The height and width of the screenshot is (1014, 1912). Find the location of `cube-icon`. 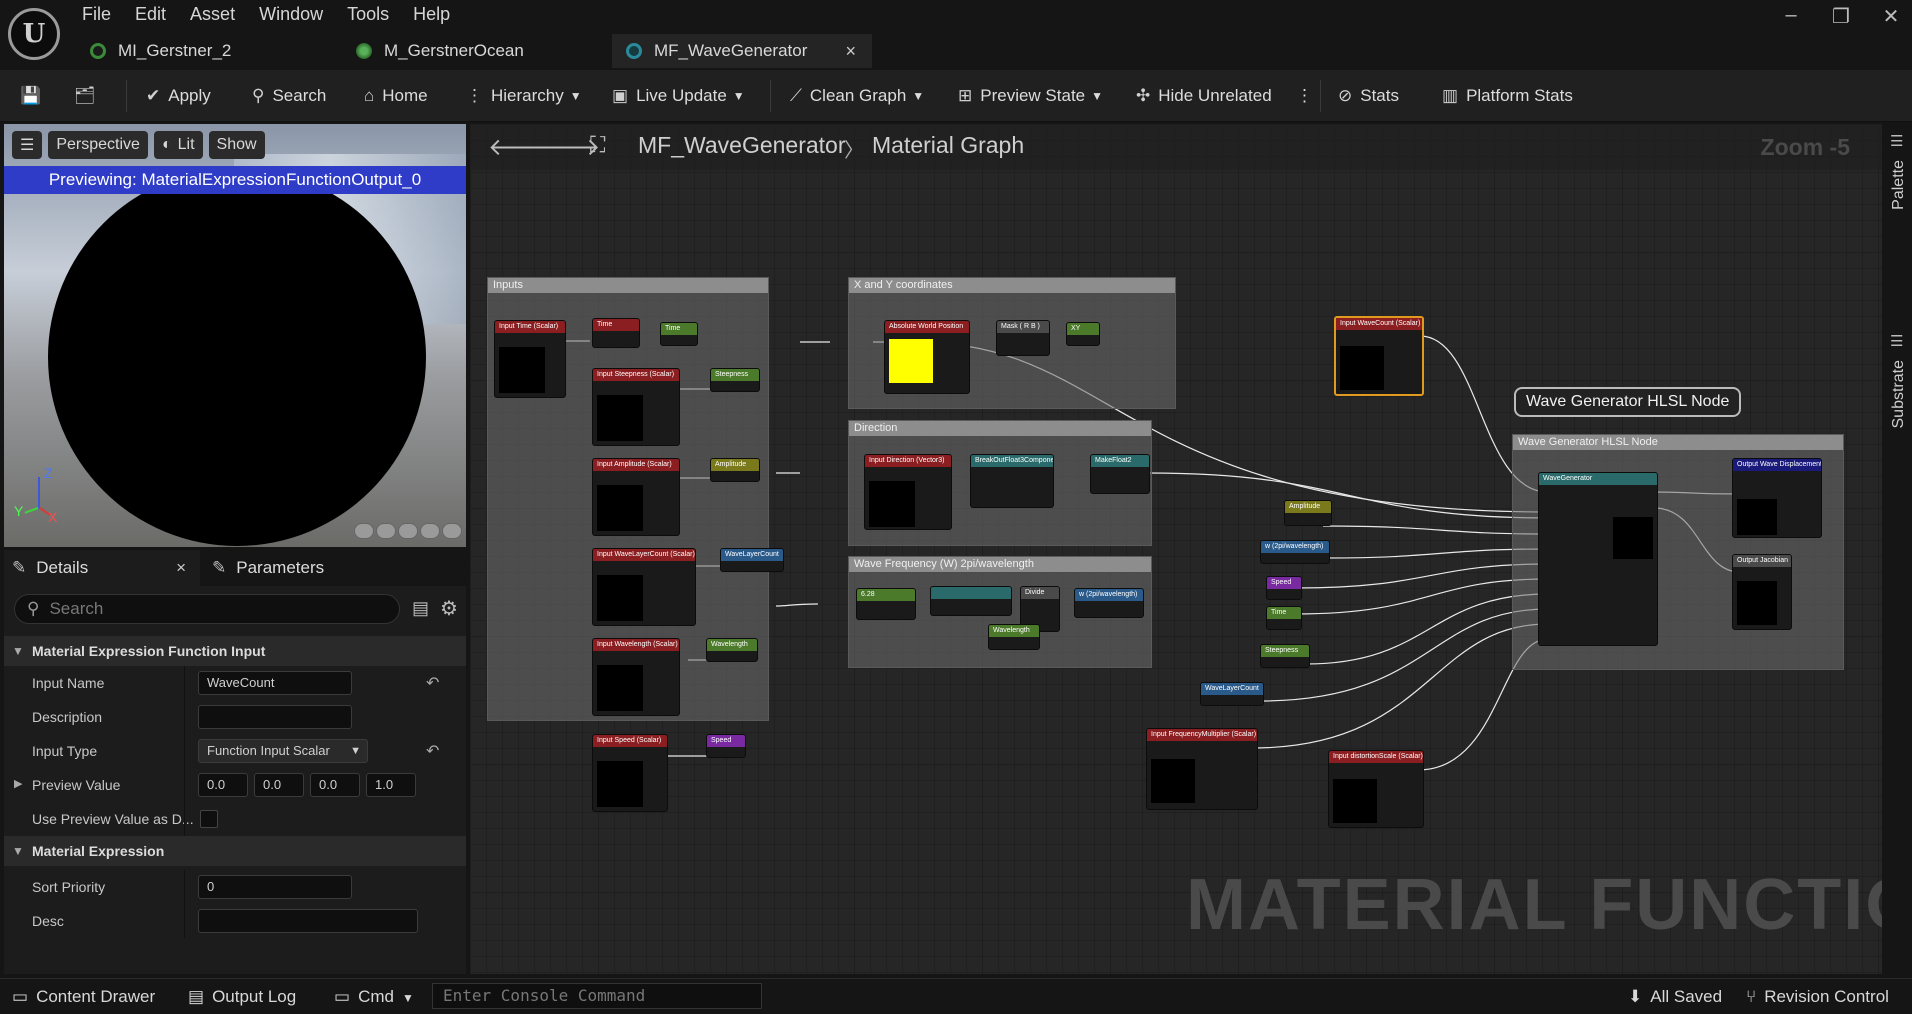

cube-icon is located at coordinates (430, 531).